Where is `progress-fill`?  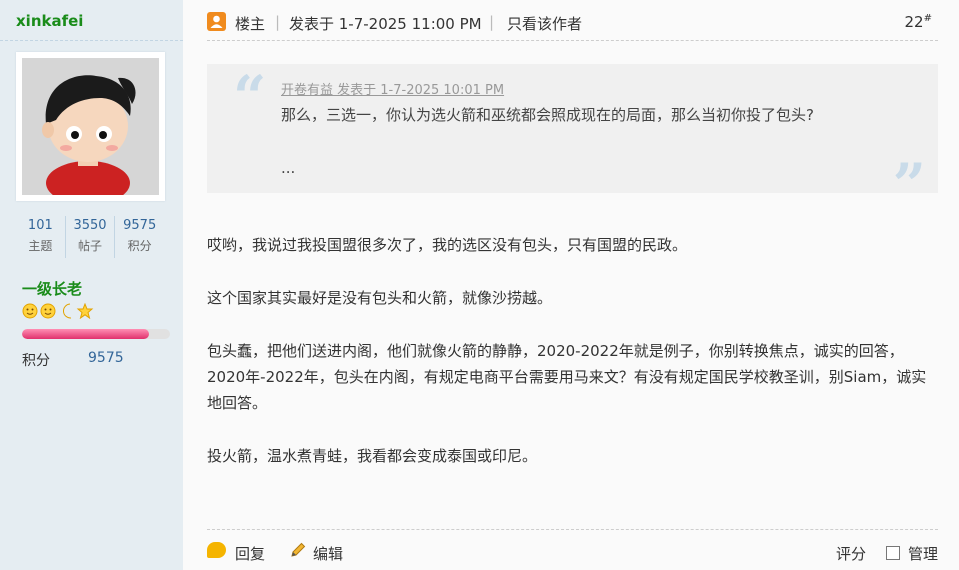
progress-fill is located at coordinates (86, 334).